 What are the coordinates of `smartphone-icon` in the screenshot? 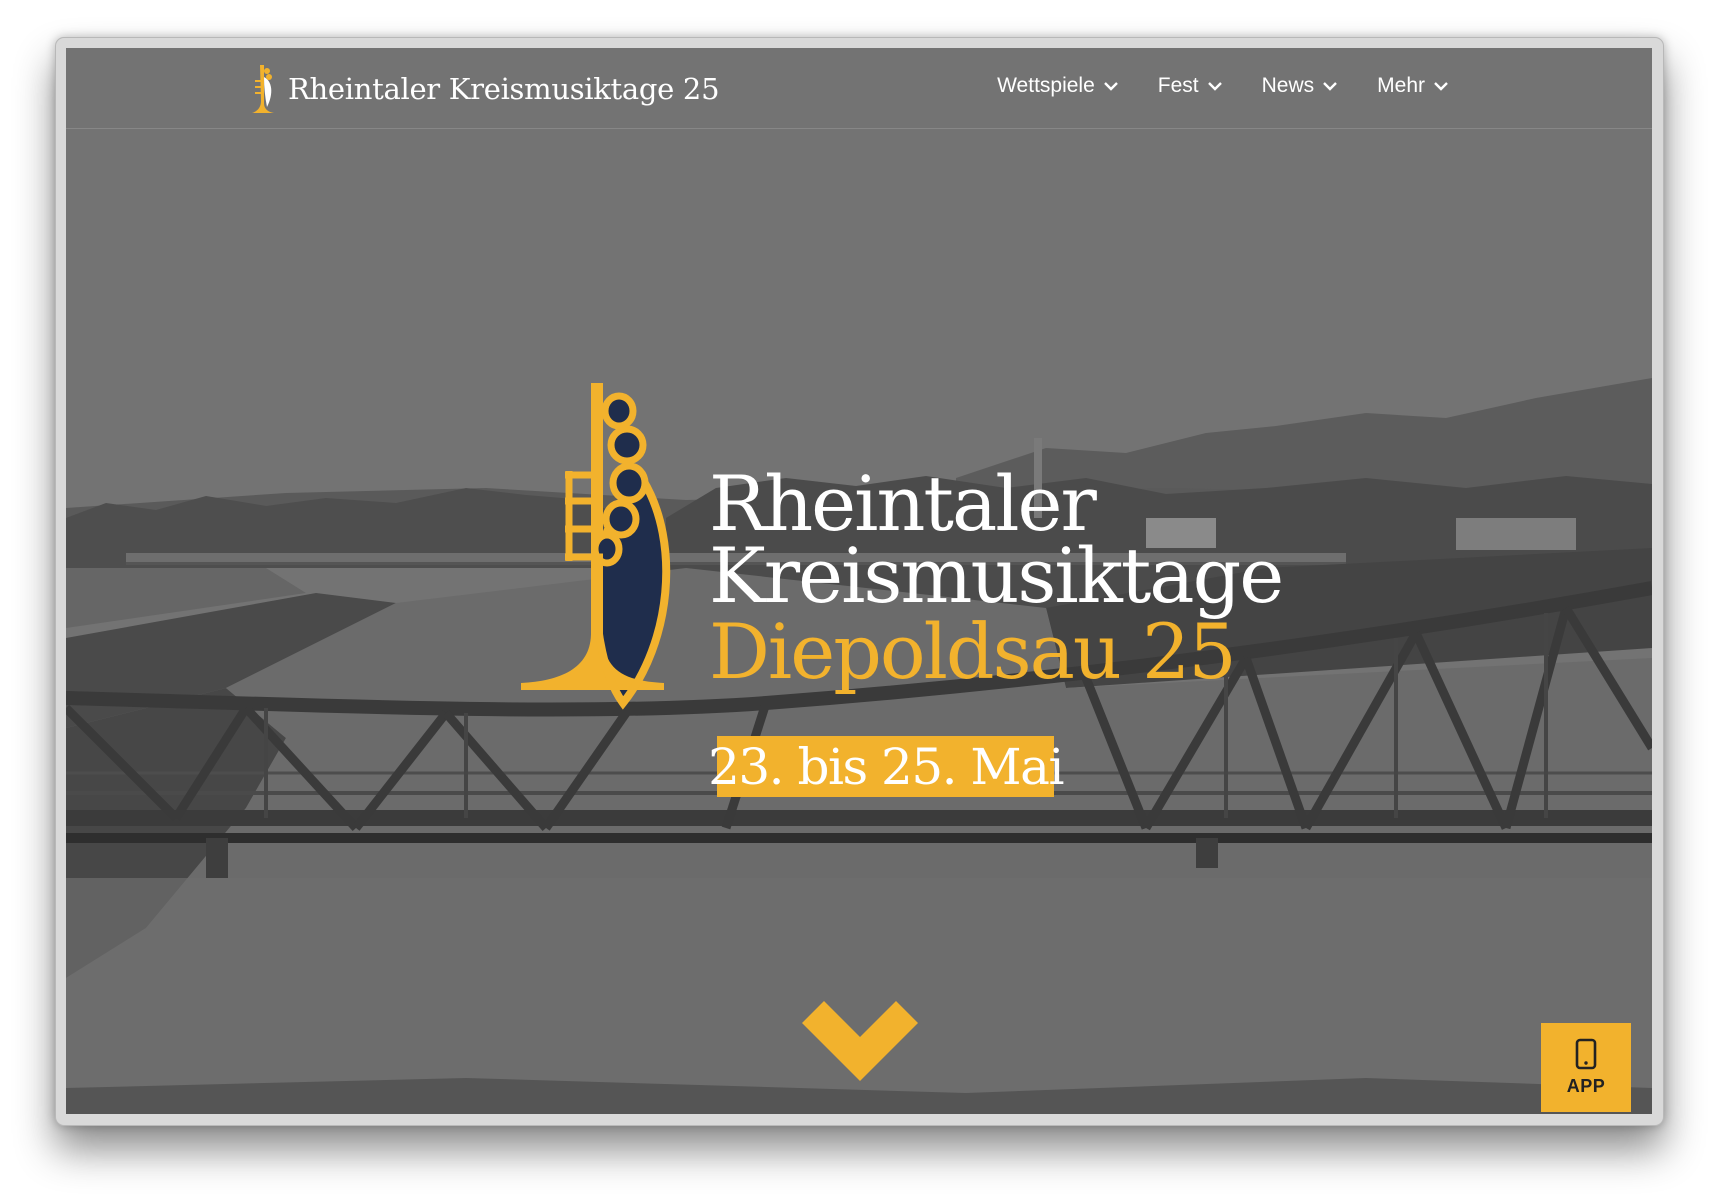 It's located at (1586, 1054).